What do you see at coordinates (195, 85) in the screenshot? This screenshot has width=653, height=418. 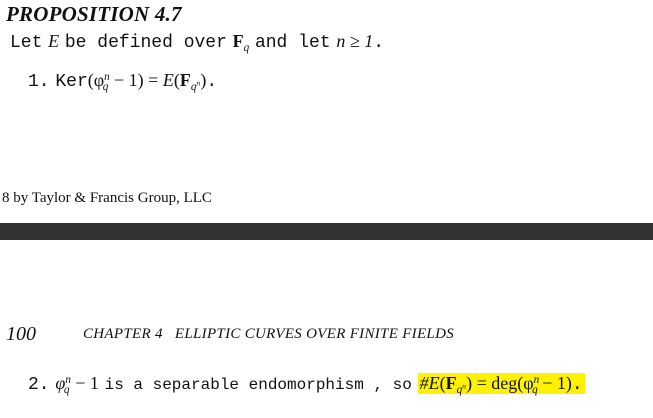 I see `item1-sub-qn: qn` at bounding box center [195, 85].